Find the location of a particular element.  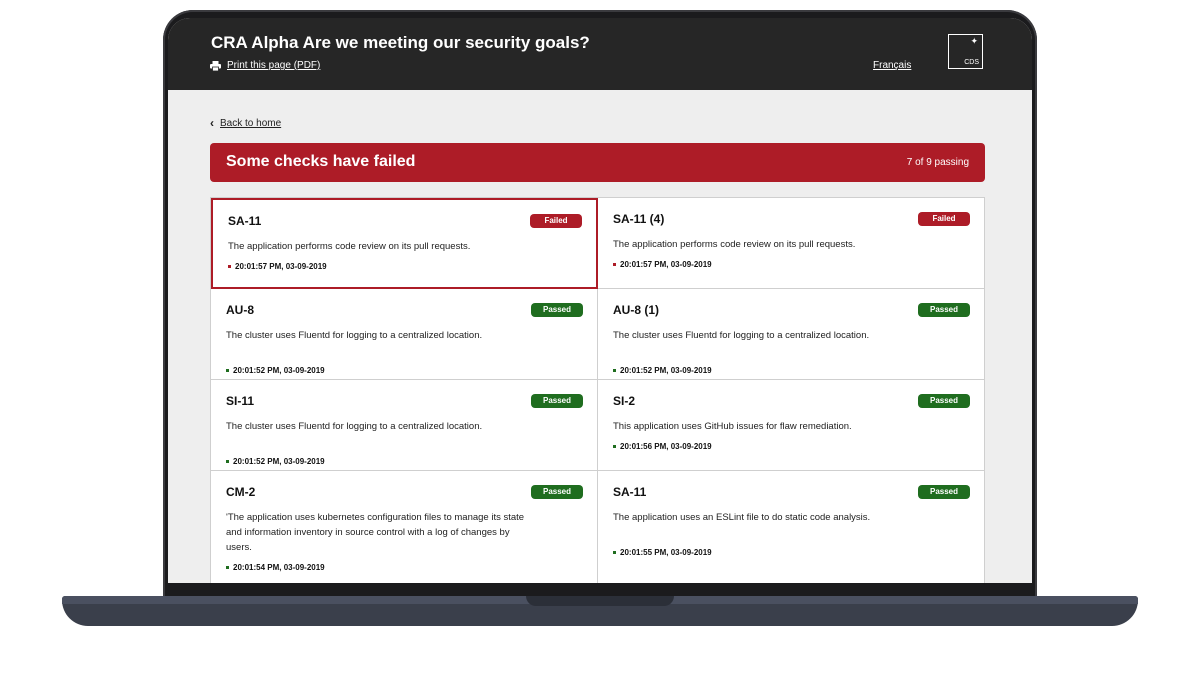

check-name: AU-8 (1) is located at coordinates (636, 310).